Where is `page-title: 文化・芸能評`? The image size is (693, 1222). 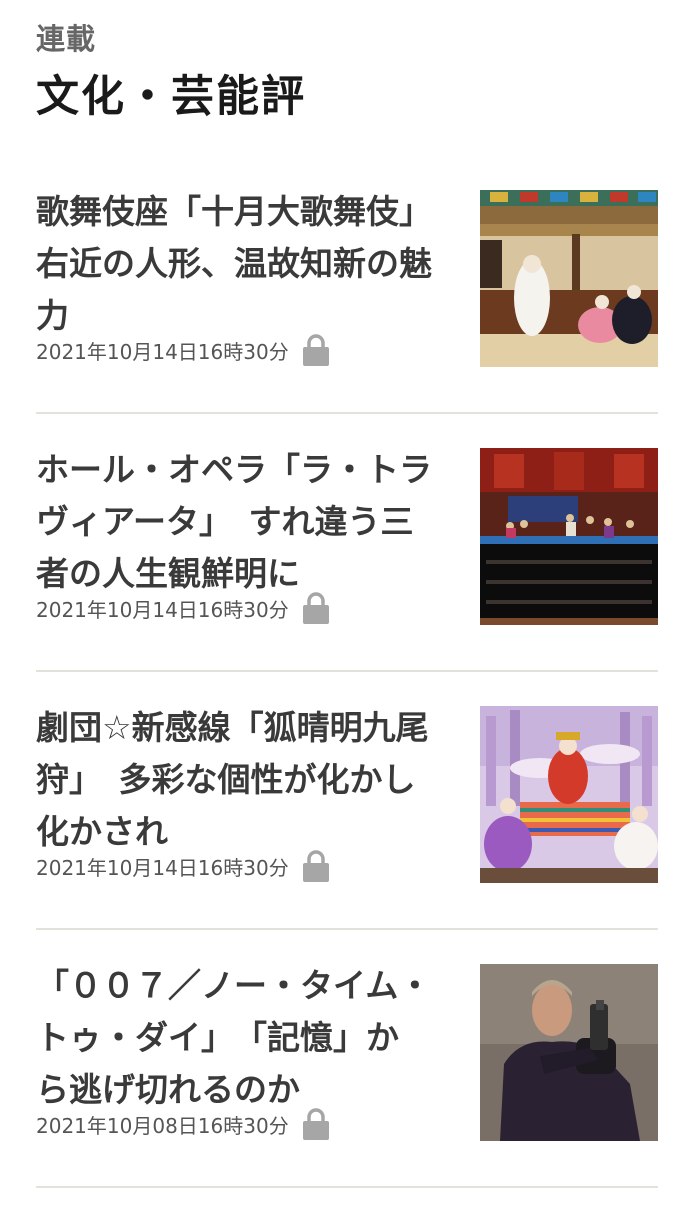
page-title: 文化・芸能評 is located at coordinates (171, 97).